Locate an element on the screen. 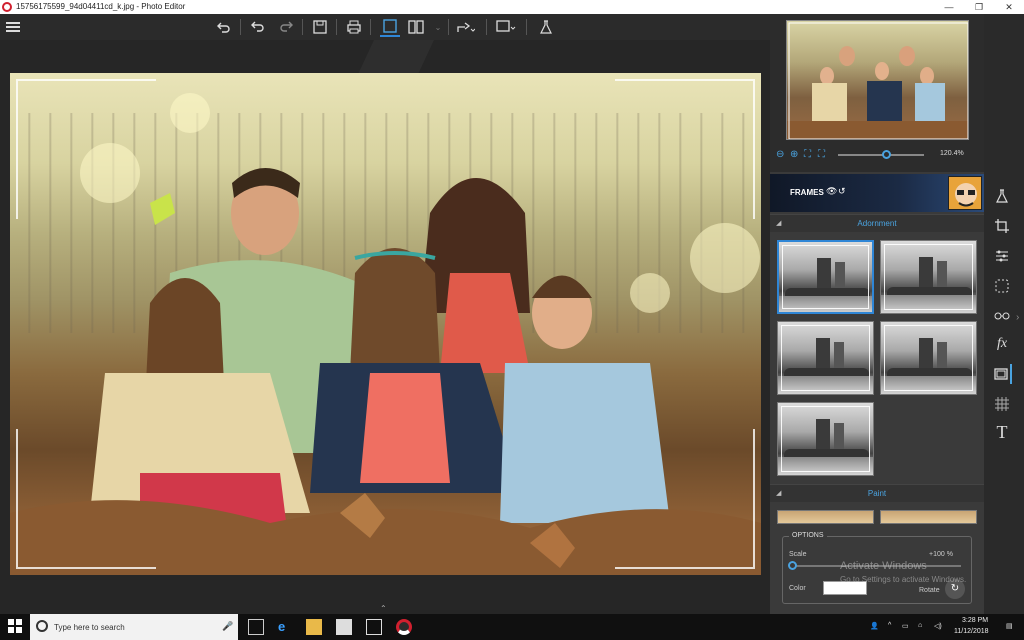 The height and width of the screenshot is (640, 1024). chevron-down-icon: ⌄ is located at coordinates (438, 27).